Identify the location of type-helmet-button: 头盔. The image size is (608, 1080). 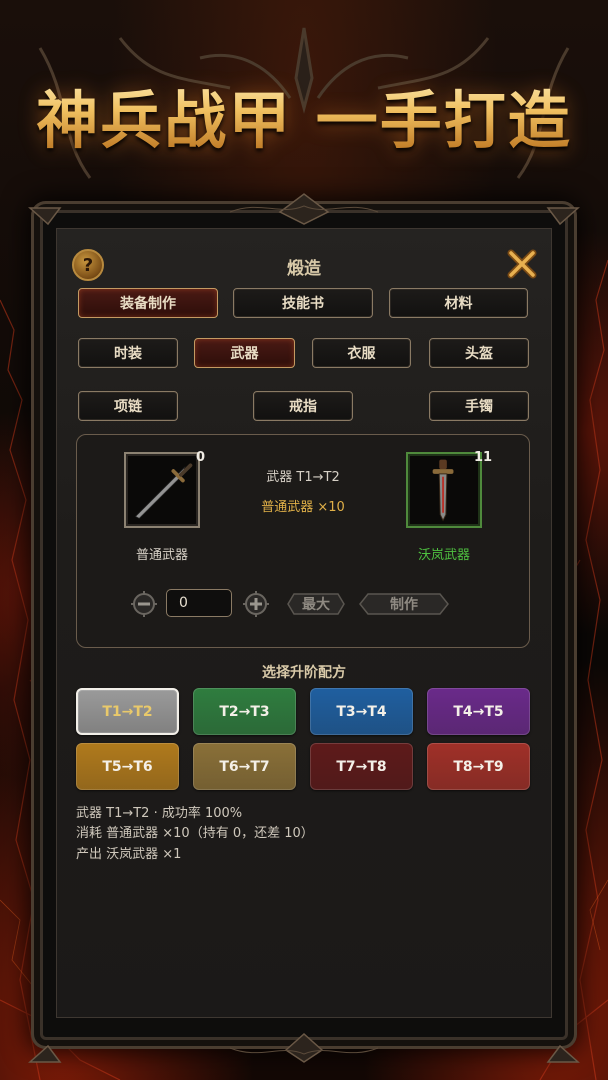
(479, 353).